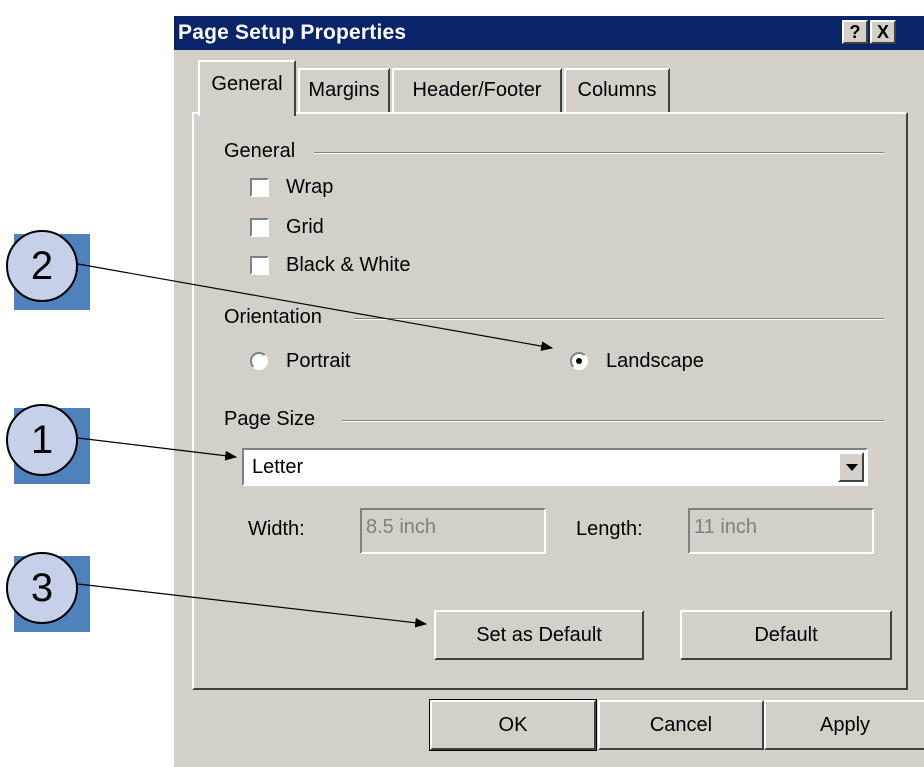 The height and width of the screenshot is (767, 924). Describe the element at coordinates (275, 419) in the screenshot. I see `page-size-group-label: Page Size` at that location.